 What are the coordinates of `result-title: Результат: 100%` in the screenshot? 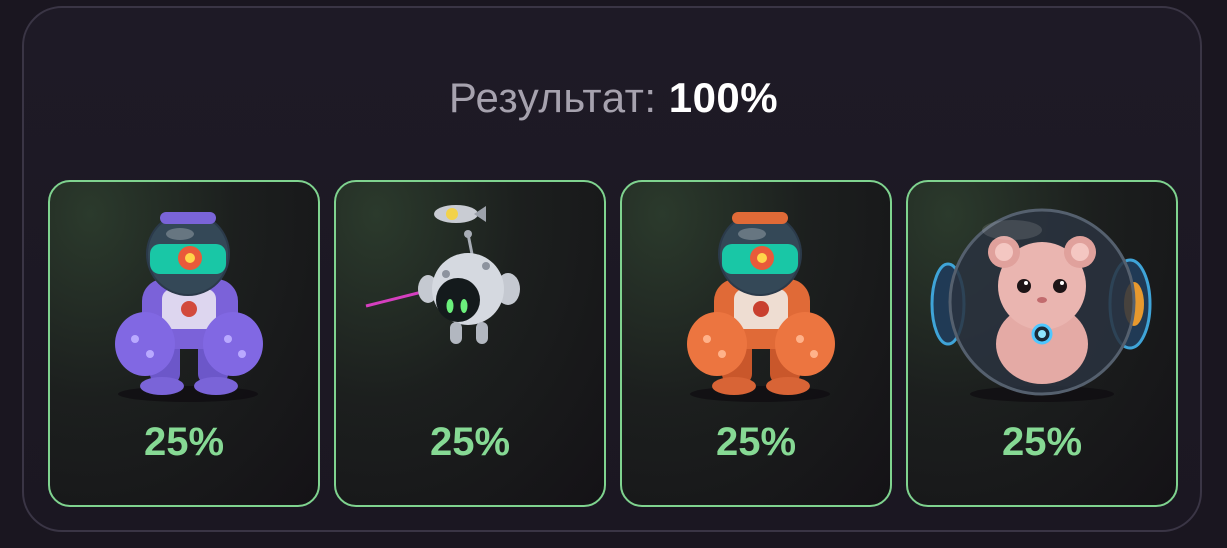 It's located at (613, 98).